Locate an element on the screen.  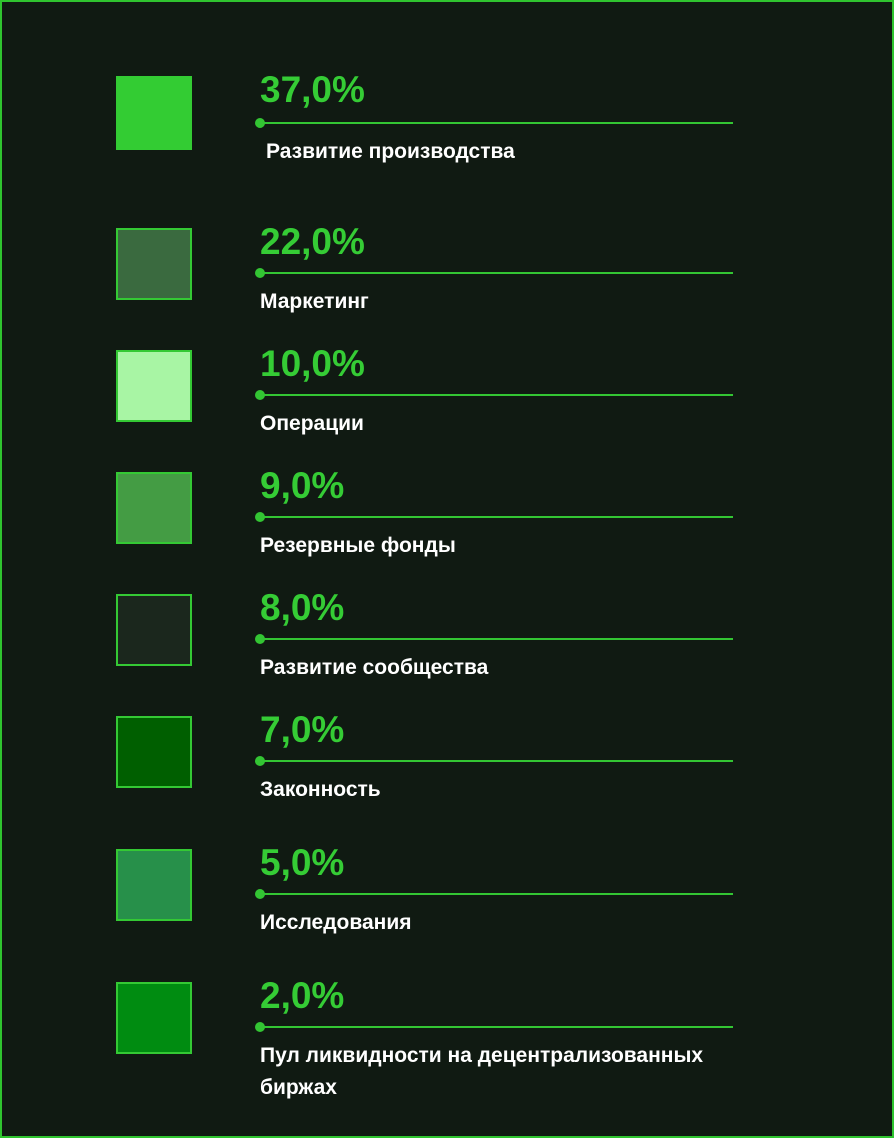
category-label: Операции is located at coordinates (312, 423).